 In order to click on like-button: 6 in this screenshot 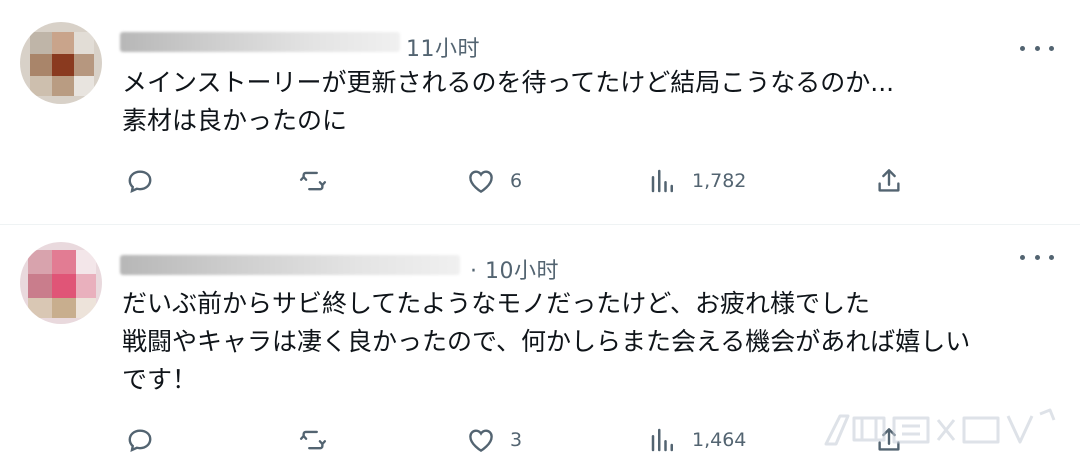, I will do `click(494, 181)`.